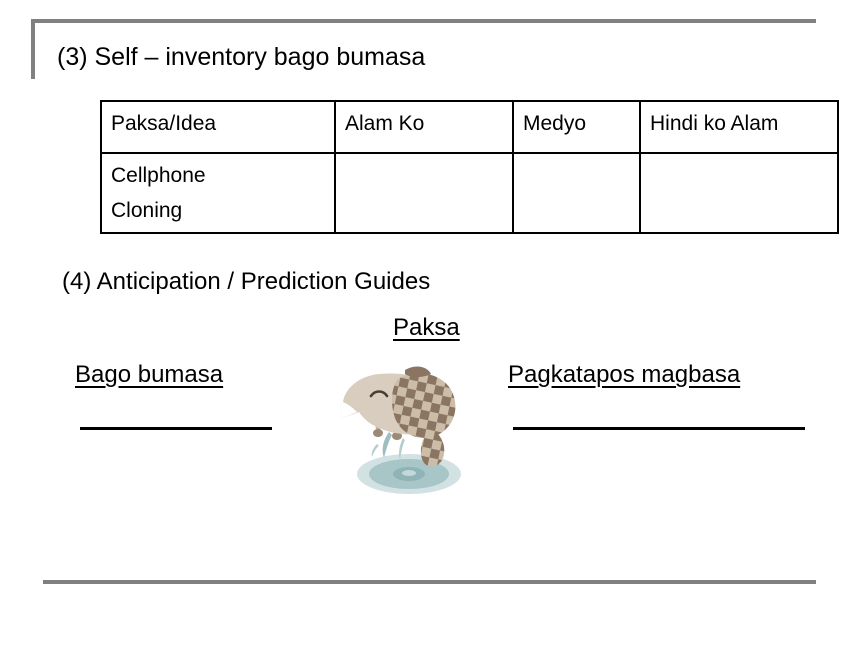 The height and width of the screenshot is (648, 864). What do you see at coordinates (218, 127) in the screenshot?
I see `table-header-topic: Paksa/Idea` at bounding box center [218, 127].